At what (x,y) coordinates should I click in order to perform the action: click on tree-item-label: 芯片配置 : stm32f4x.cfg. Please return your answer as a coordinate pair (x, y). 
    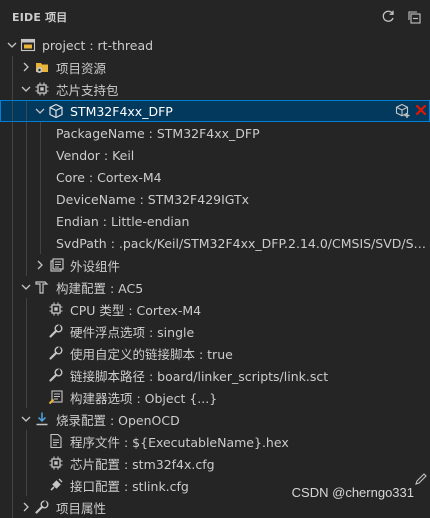
    Looking at the image, I should click on (142, 464).